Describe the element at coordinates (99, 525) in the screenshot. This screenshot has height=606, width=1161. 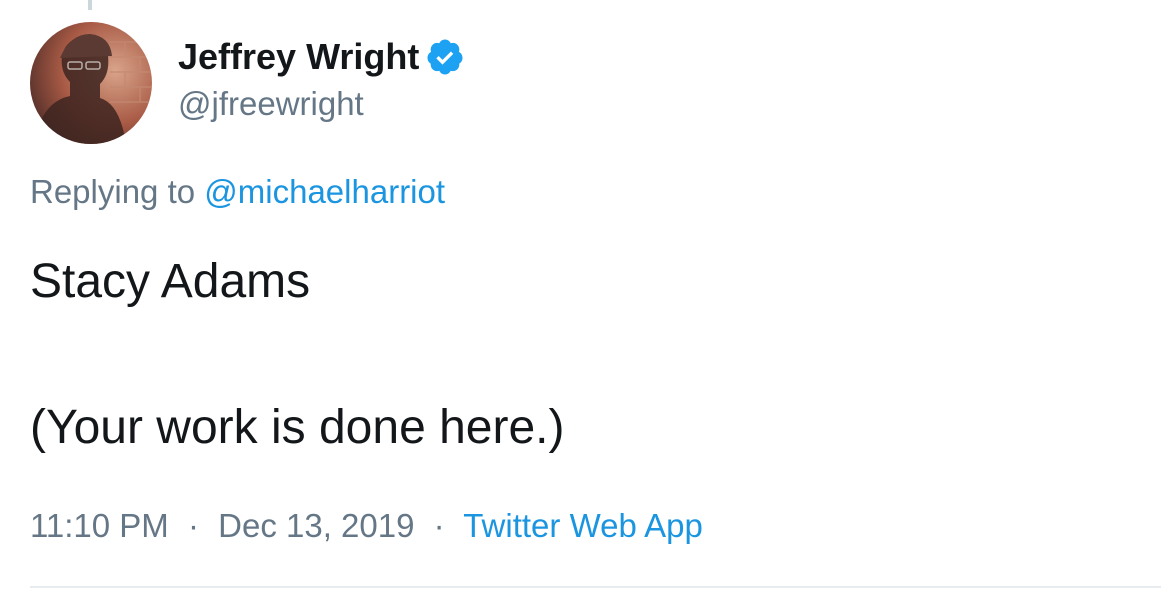
I see `tweet-time: 11:10 PM` at that location.